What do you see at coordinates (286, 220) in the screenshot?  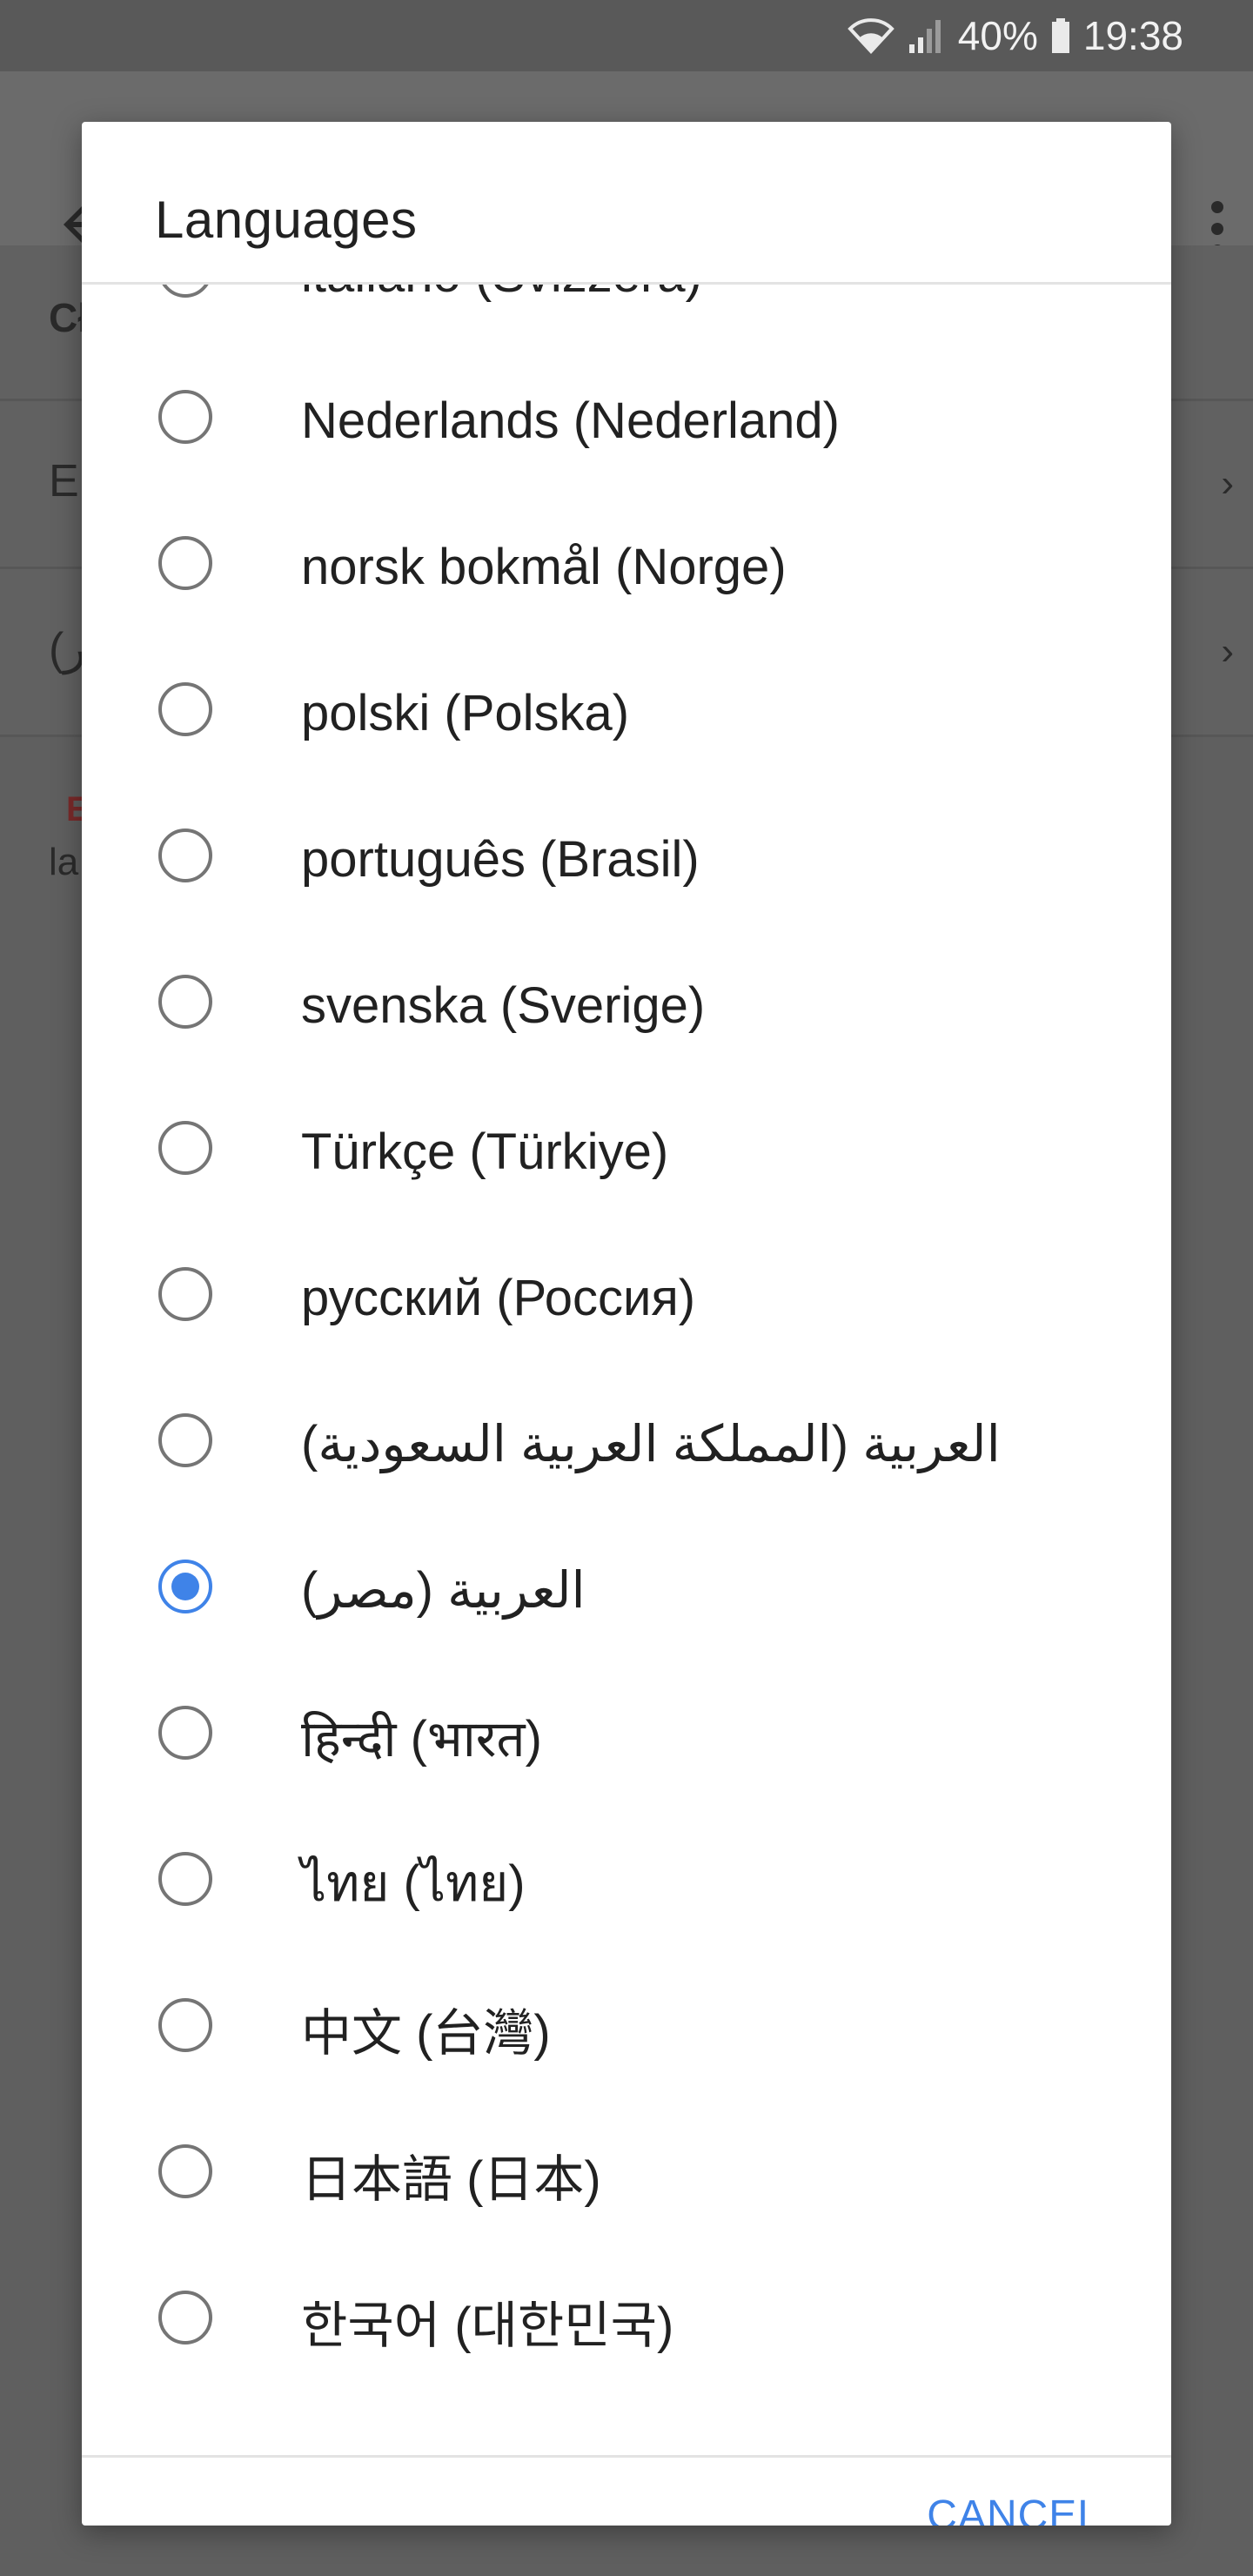 I see `dialog-title: Languages` at bounding box center [286, 220].